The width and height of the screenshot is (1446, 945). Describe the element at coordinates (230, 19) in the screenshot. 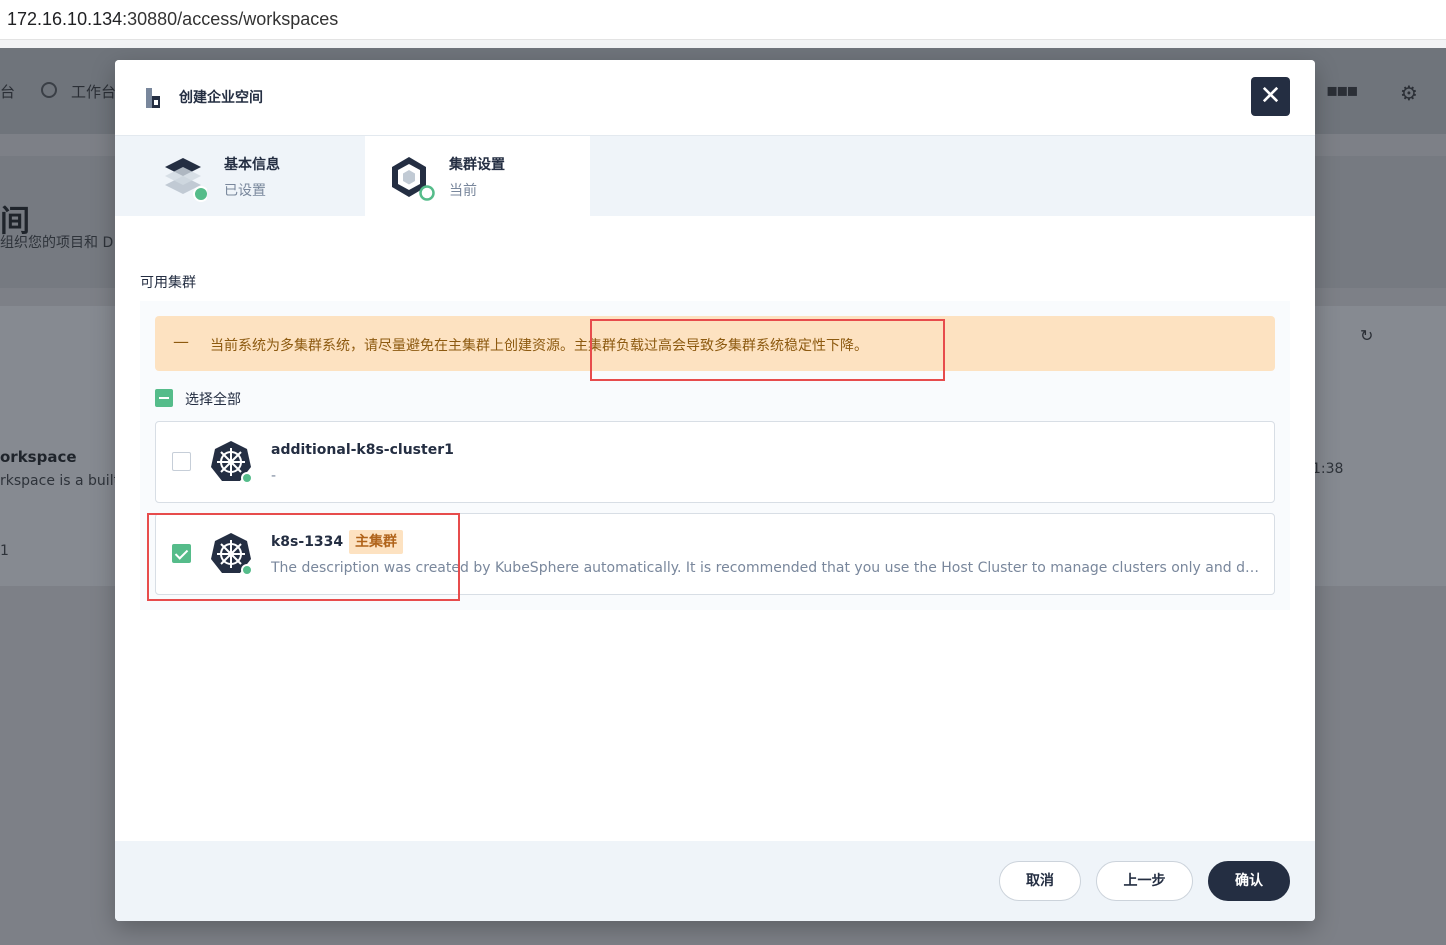

I see `url-path: :30880/access/workspaces` at that location.